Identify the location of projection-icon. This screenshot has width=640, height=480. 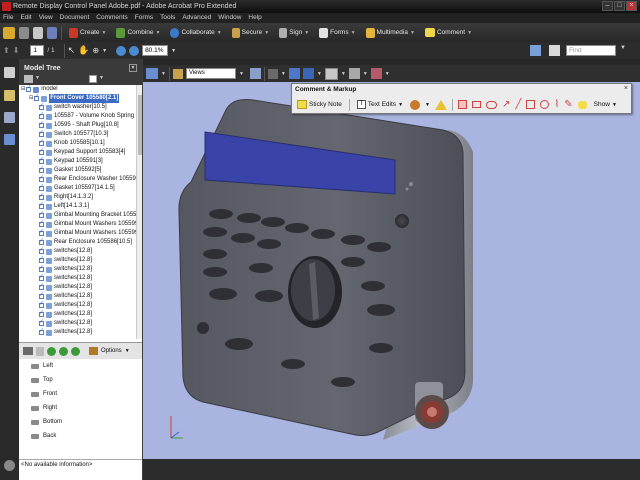
(255, 73).